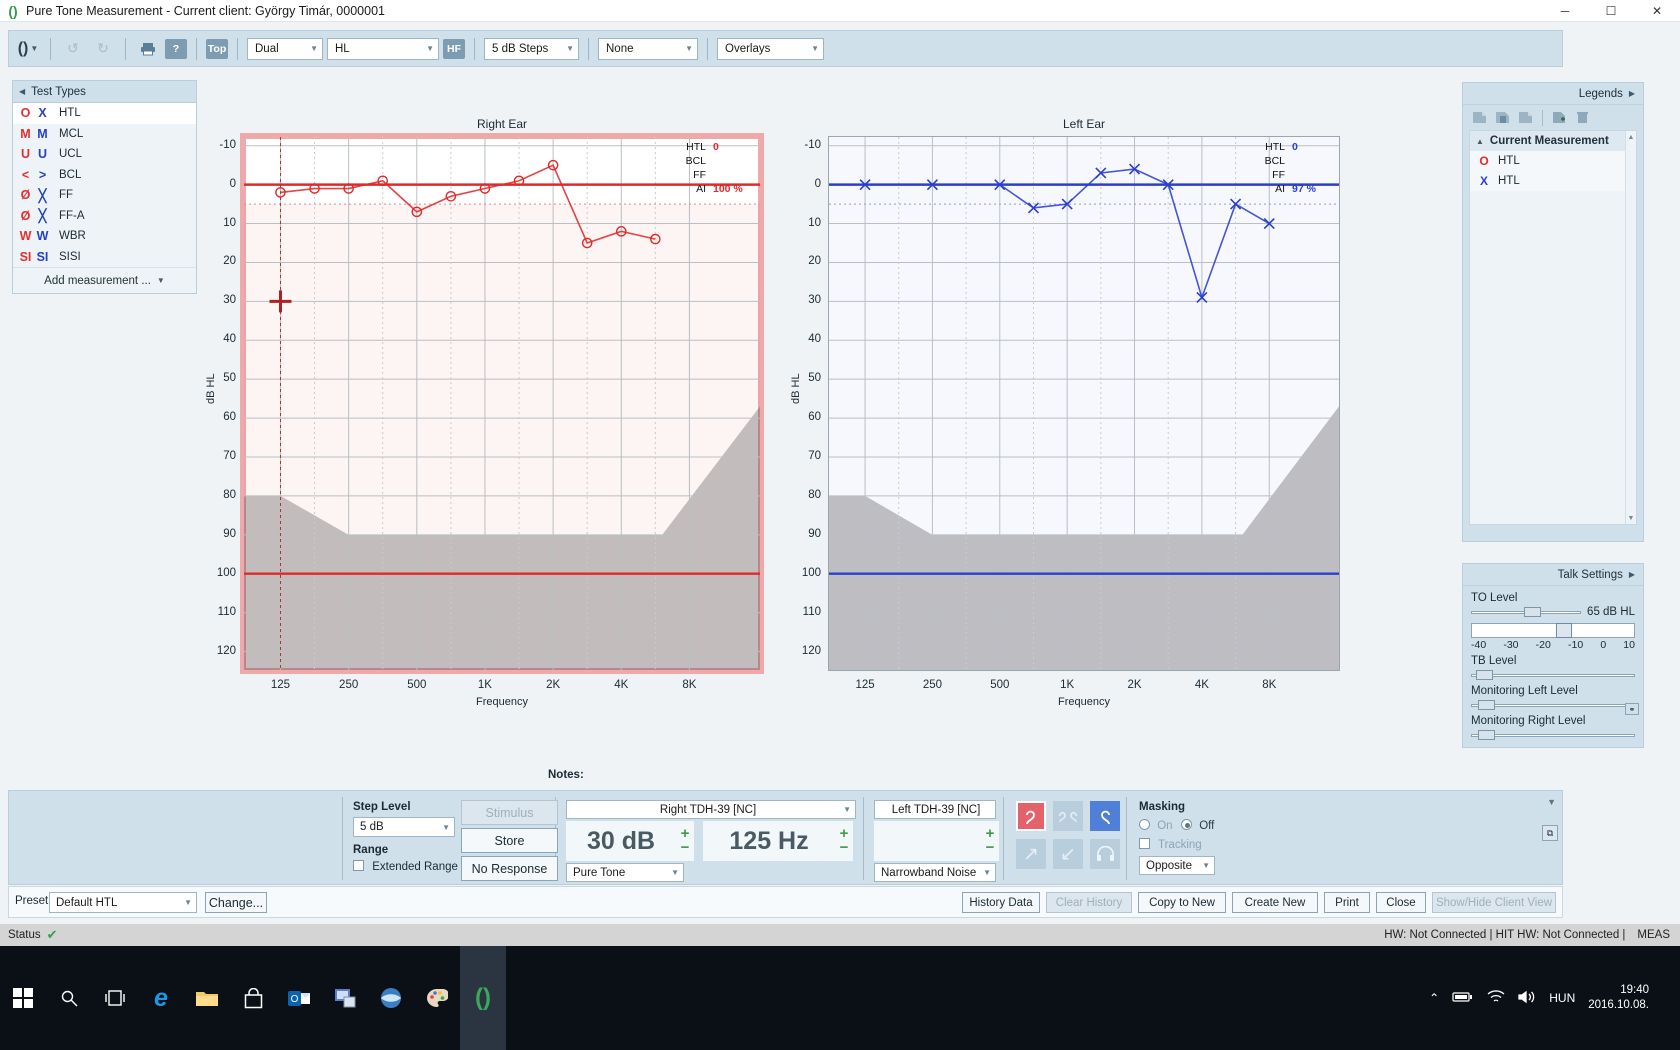  What do you see at coordinates (1582, 117) in the screenshot?
I see `trash-icon` at bounding box center [1582, 117].